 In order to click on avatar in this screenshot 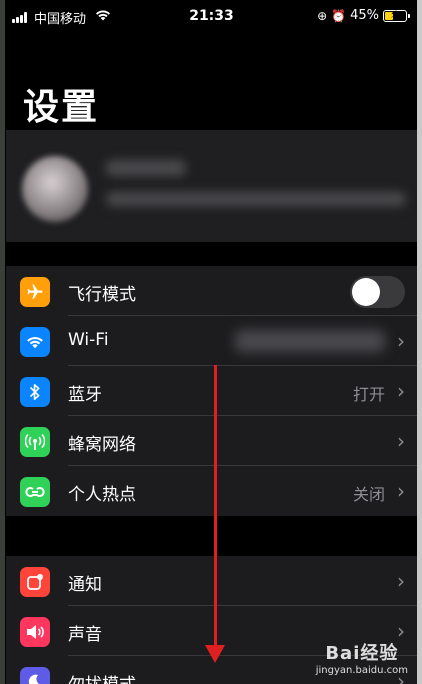, I will do `click(55, 189)`.